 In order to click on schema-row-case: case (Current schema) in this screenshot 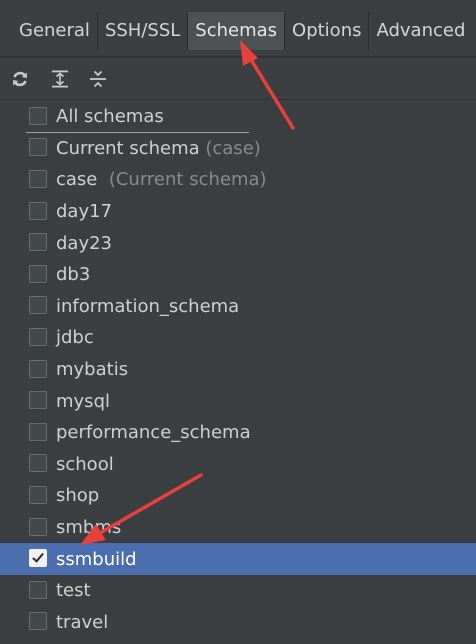, I will do `click(238, 180)`.